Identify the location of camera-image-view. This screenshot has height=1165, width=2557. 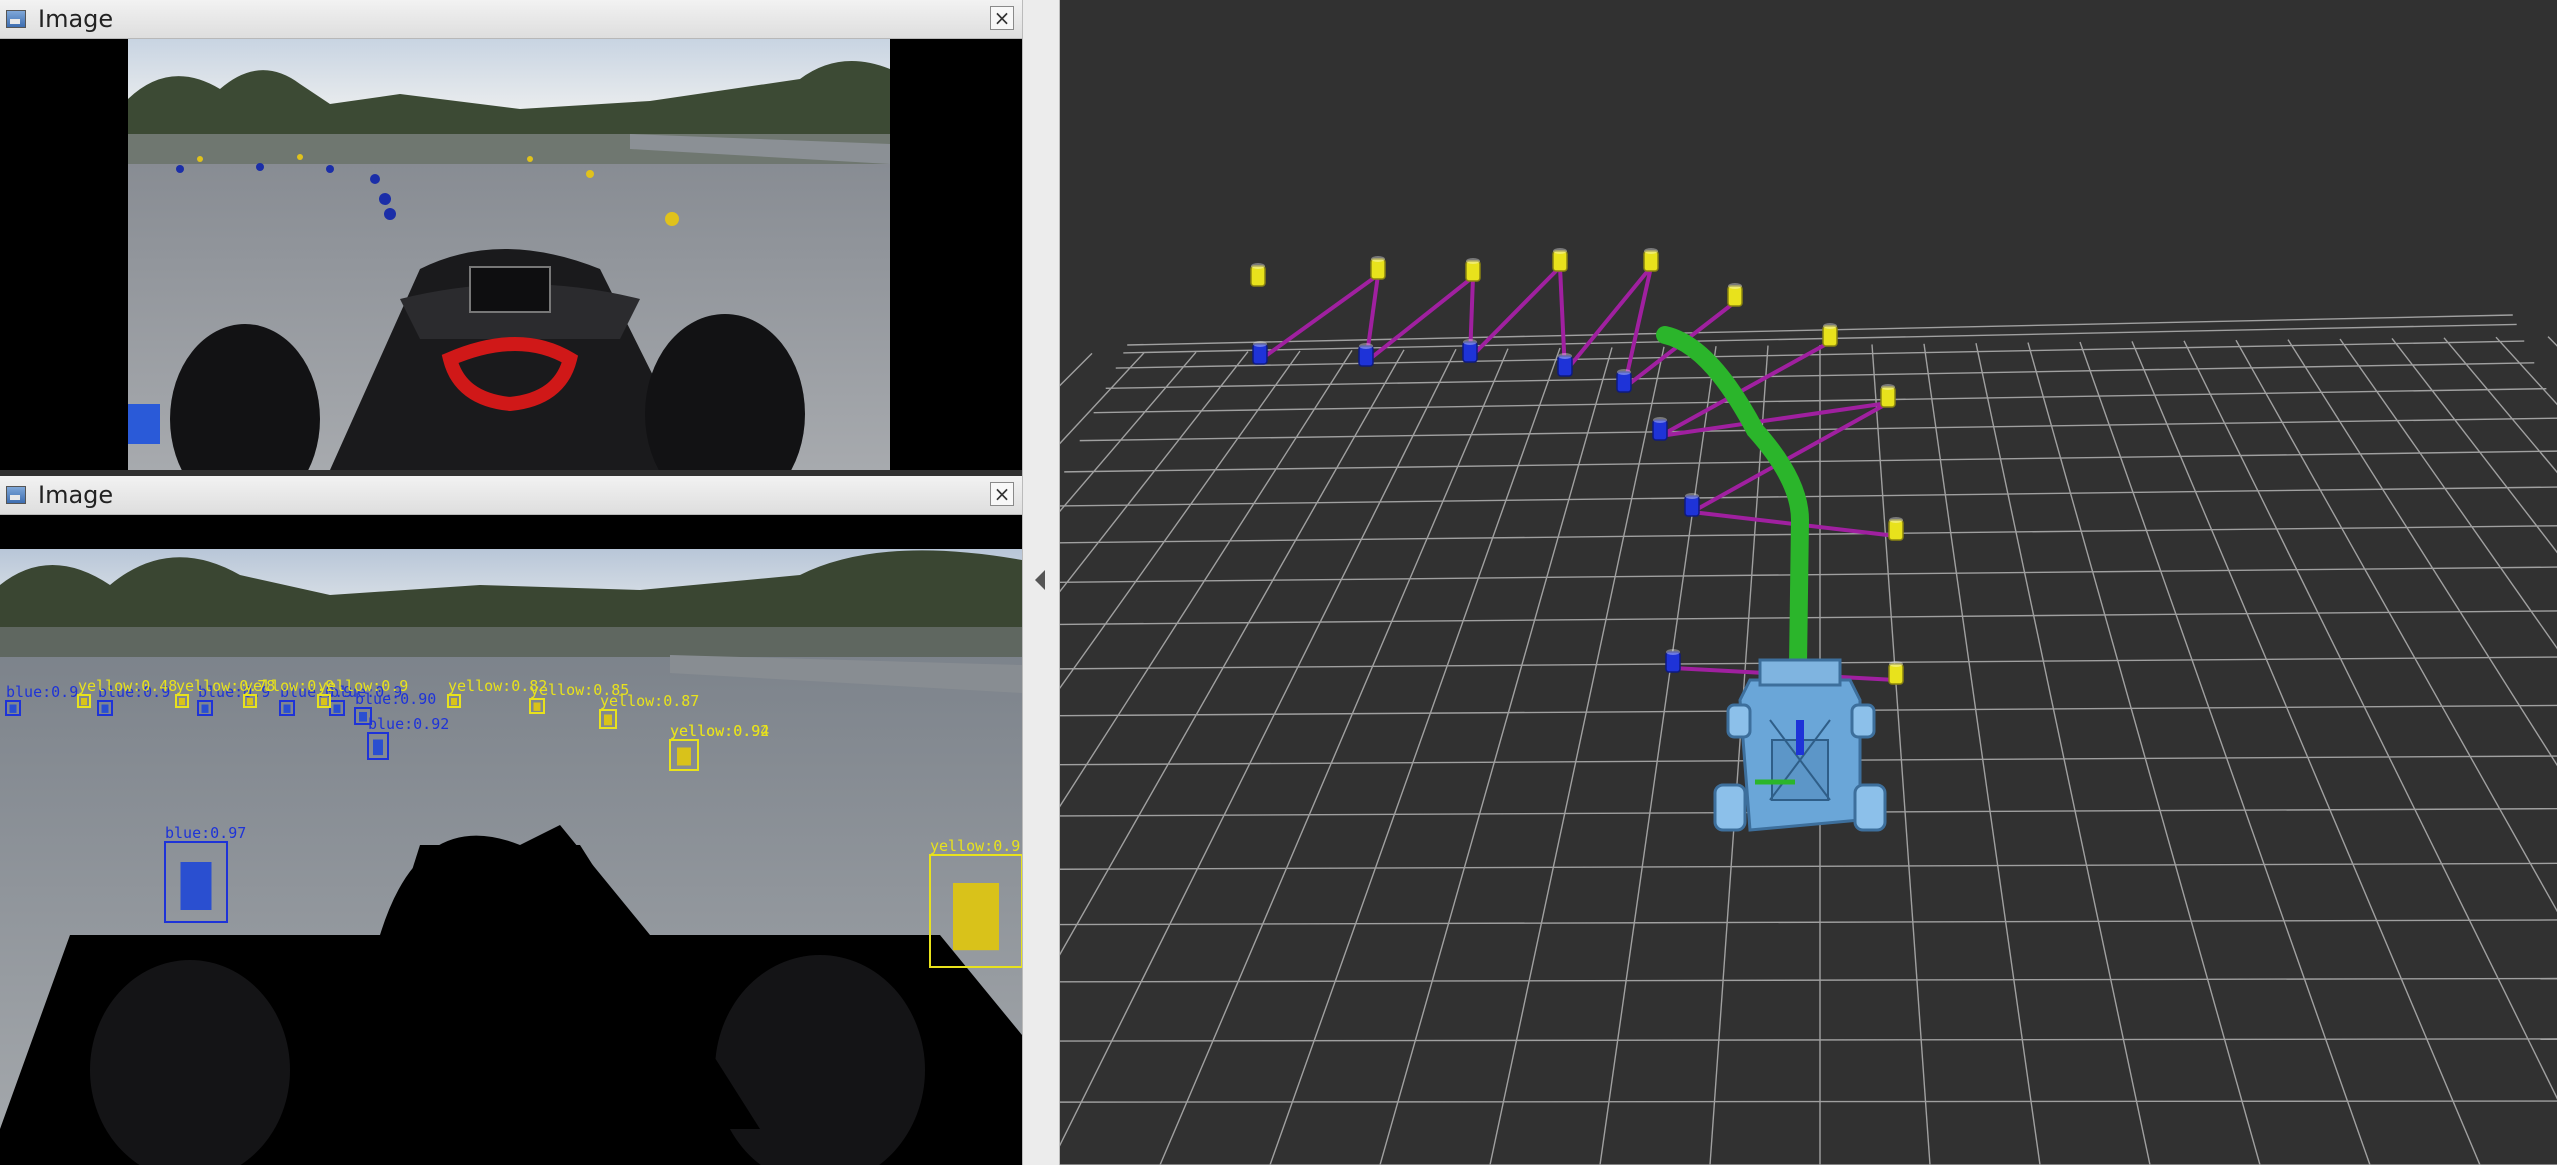
(511, 254).